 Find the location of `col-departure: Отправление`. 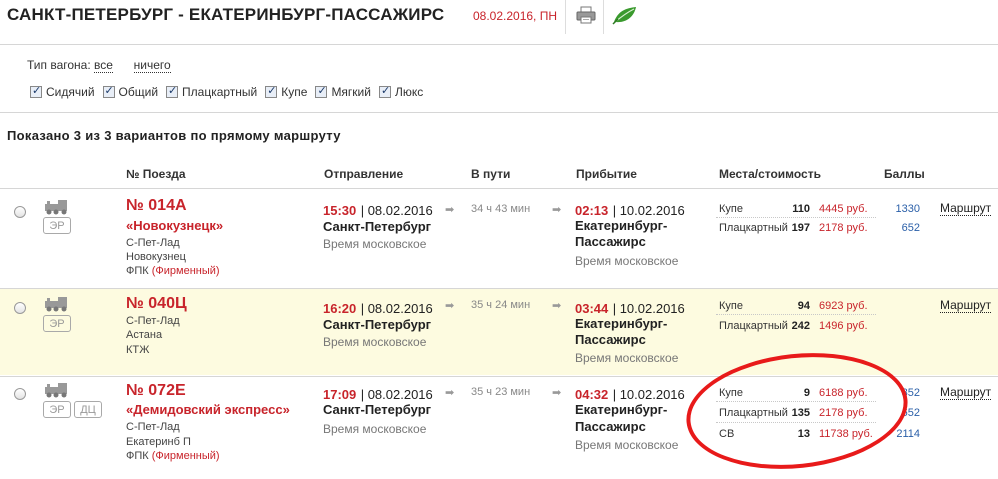

col-departure: Отправление is located at coordinates (364, 174).